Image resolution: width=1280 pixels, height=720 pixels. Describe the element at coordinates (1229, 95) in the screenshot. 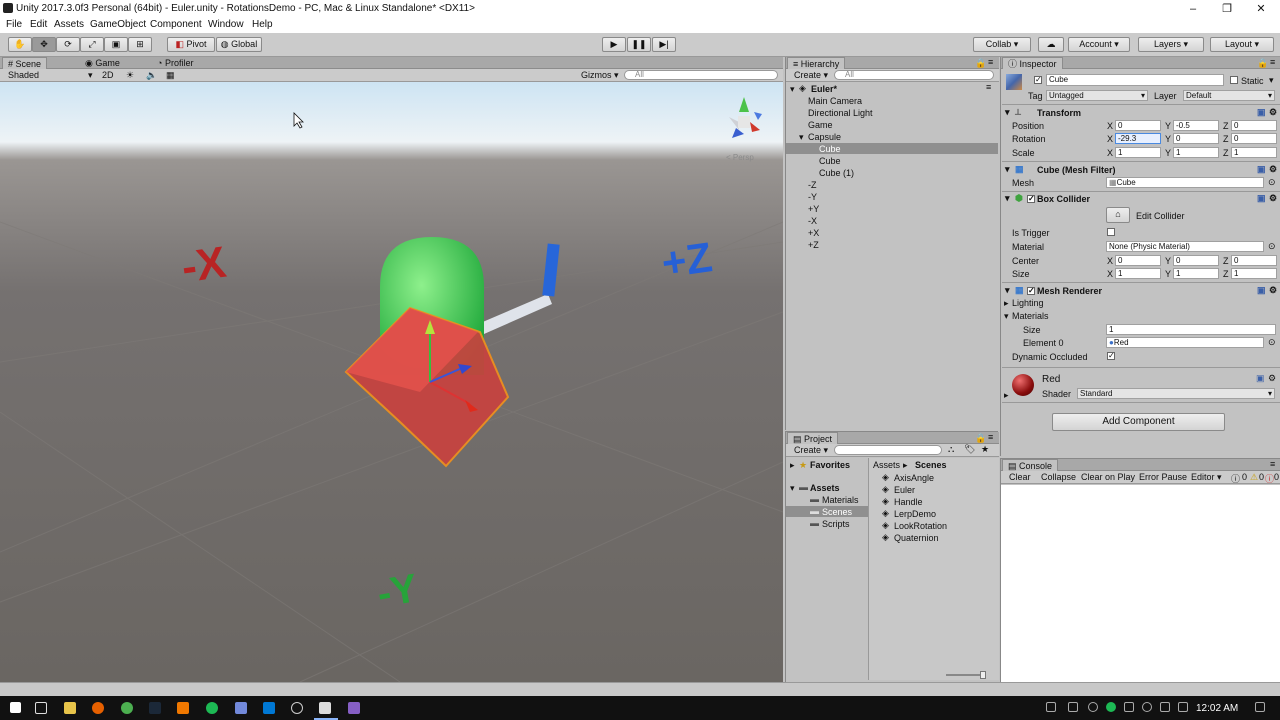

I see `layer-dropdown: Default ▾` at that location.